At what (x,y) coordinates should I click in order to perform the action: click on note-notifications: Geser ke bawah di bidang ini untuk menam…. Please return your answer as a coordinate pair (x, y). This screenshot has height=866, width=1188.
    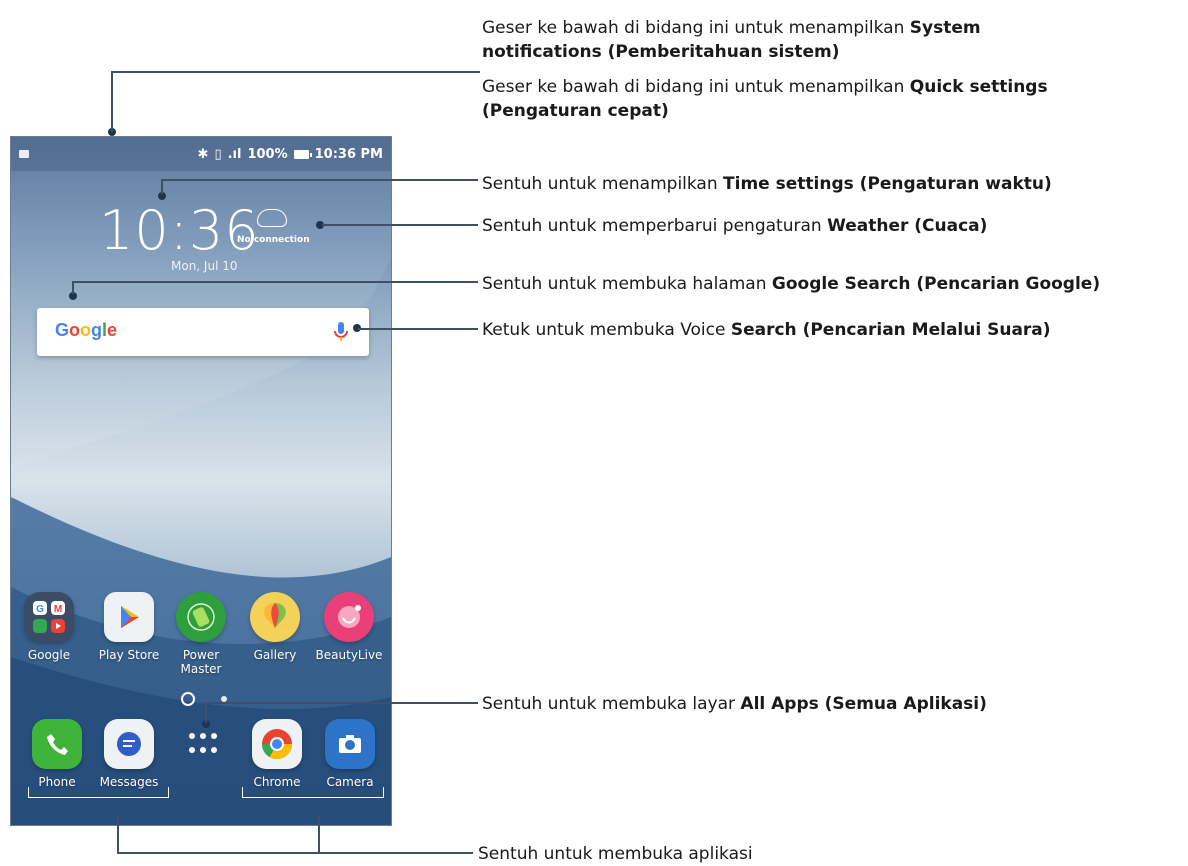
    Looking at the image, I should click on (731, 40).